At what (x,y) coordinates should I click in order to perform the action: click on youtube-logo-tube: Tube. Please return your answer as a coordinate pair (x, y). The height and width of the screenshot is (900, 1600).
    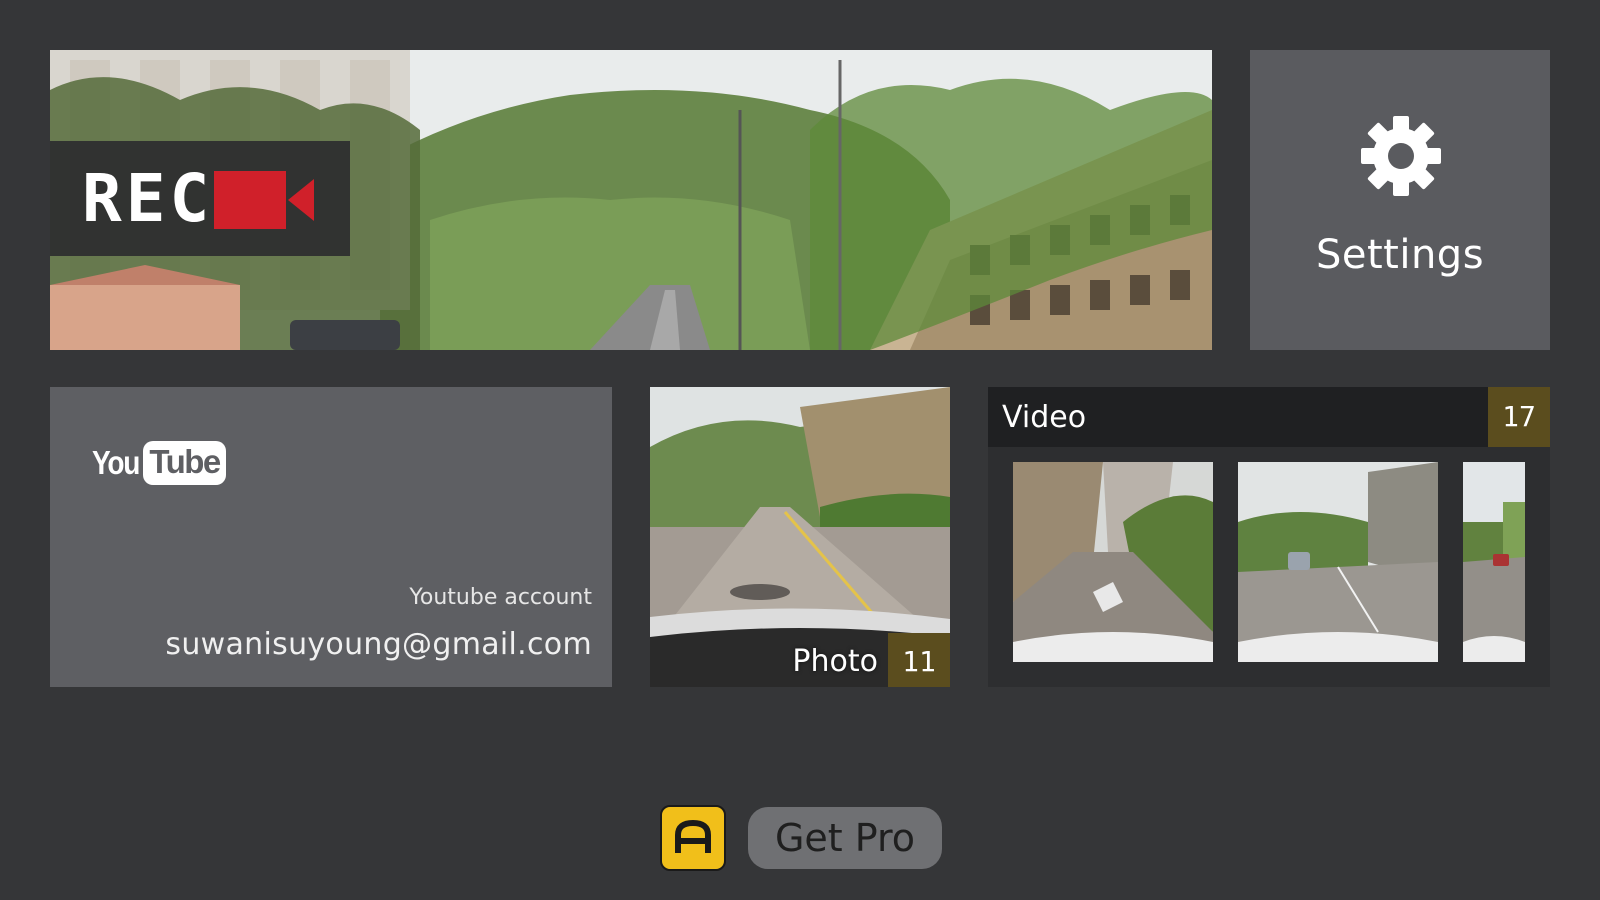
    Looking at the image, I should click on (184, 463).